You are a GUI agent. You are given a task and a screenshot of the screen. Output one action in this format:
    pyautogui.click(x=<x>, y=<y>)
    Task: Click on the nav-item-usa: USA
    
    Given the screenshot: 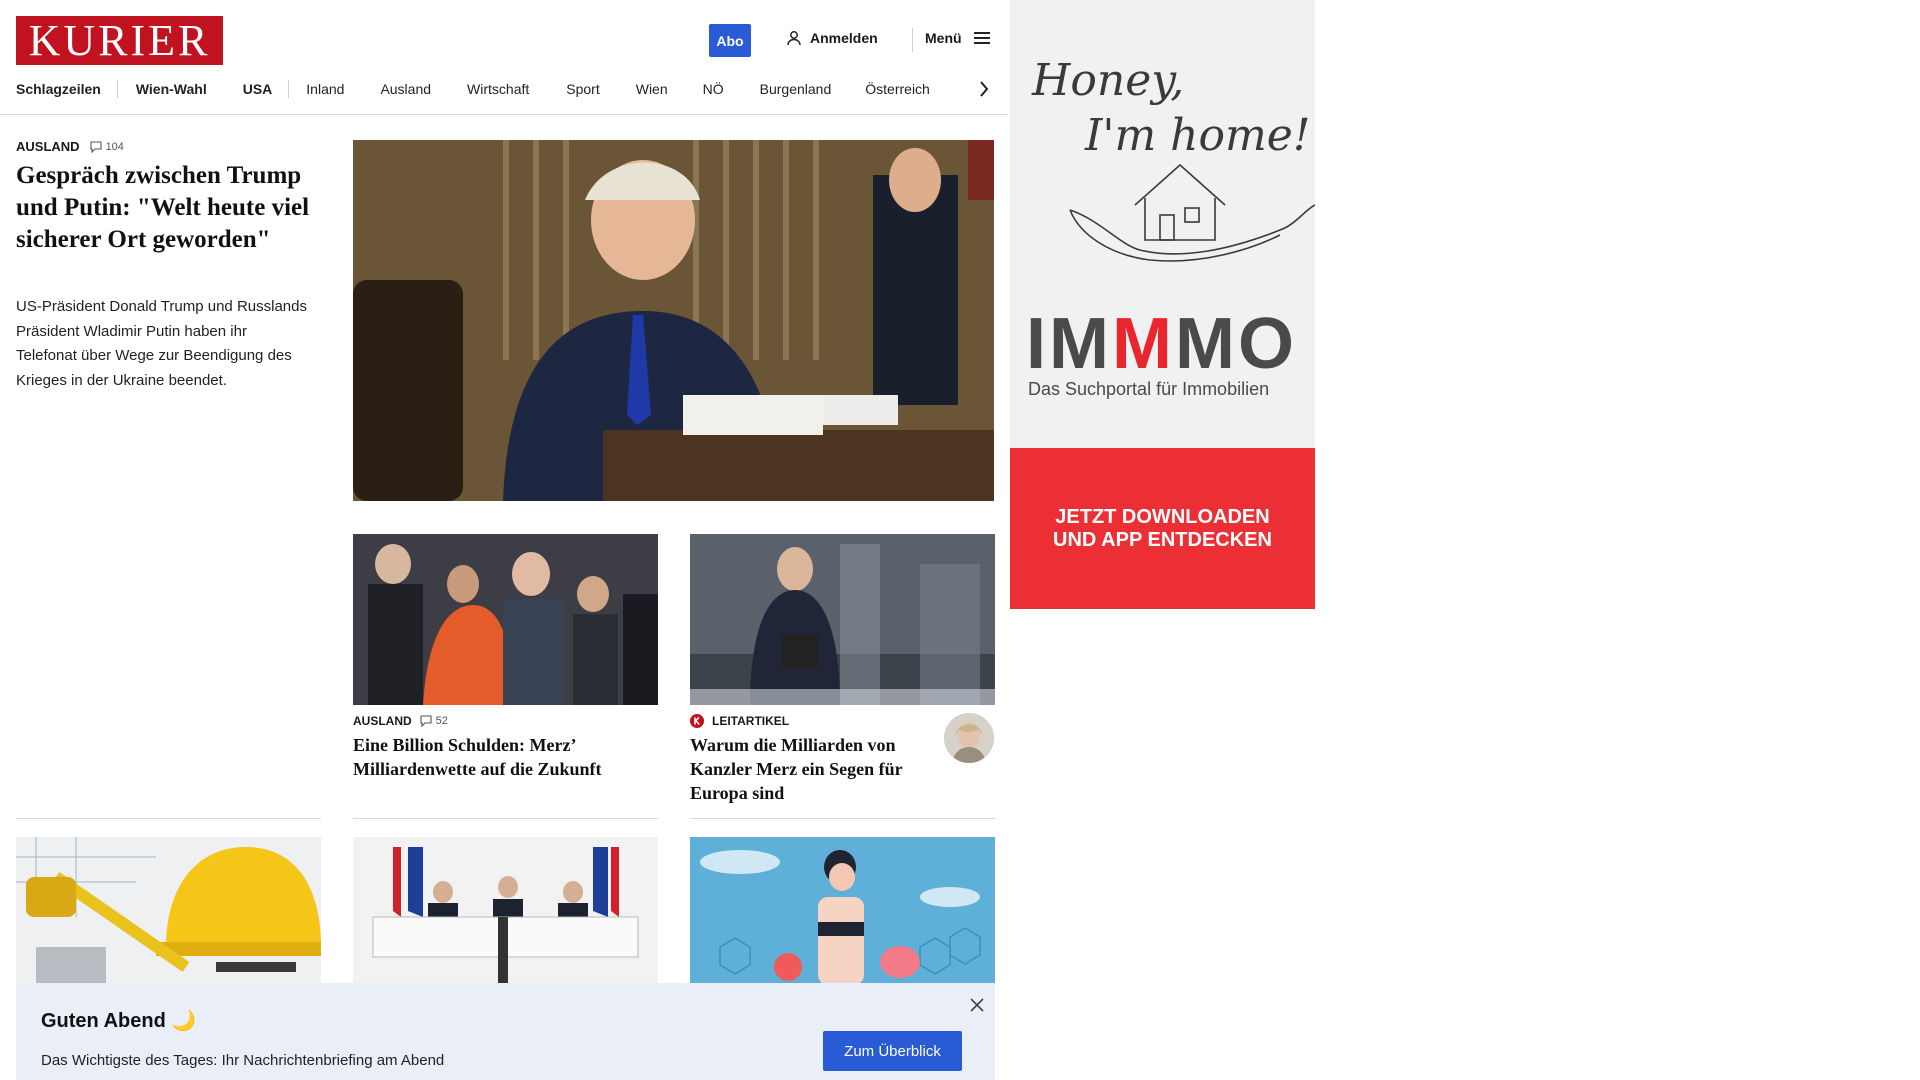 What is the action you would take?
    pyautogui.click(x=258, y=89)
    